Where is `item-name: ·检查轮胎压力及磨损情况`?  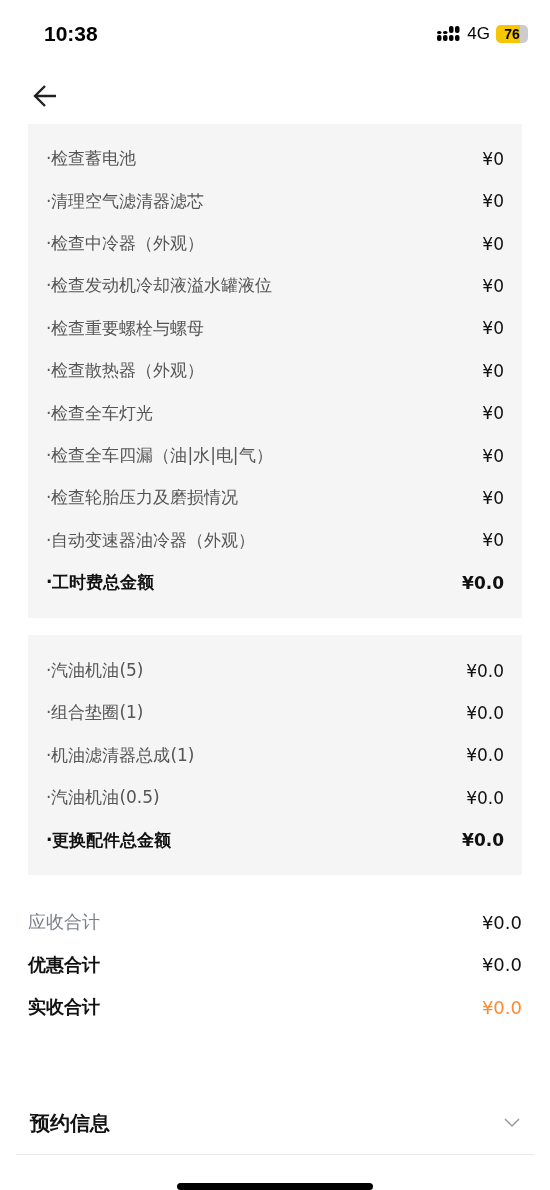 item-name: ·检查轮胎压力及磨损情况 is located at coordinates (142, 498).